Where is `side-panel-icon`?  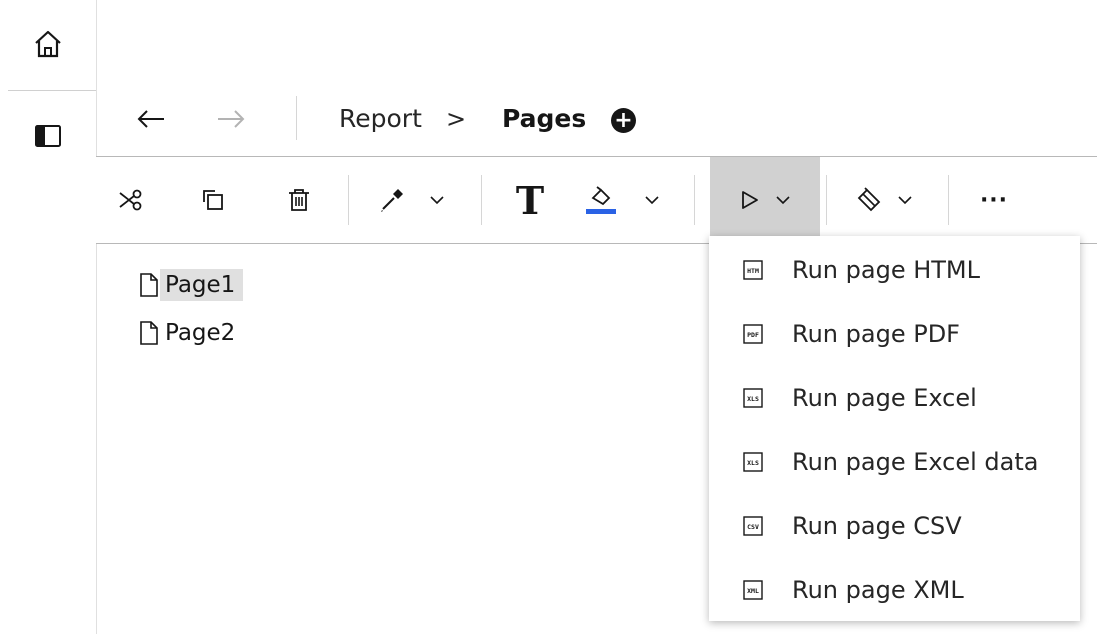
side-panel-icon is located at coordinates (48, 136).